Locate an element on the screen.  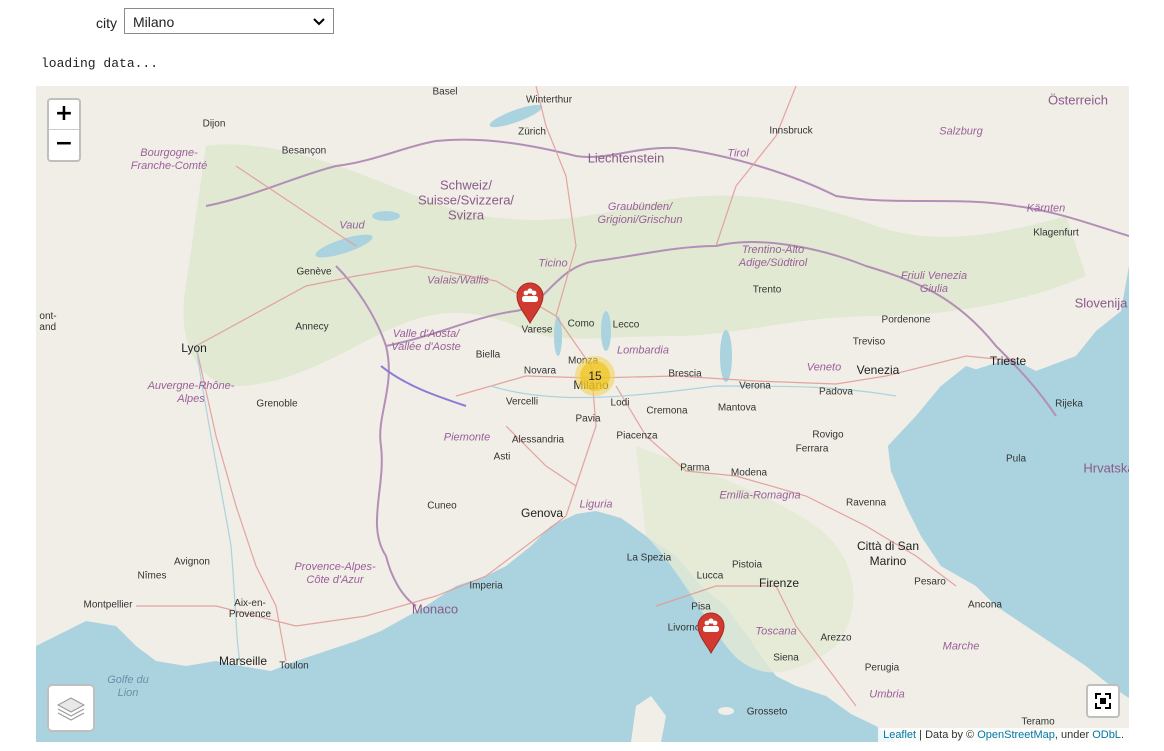
place-label: Trieste is located at coordinates (1008, 361).